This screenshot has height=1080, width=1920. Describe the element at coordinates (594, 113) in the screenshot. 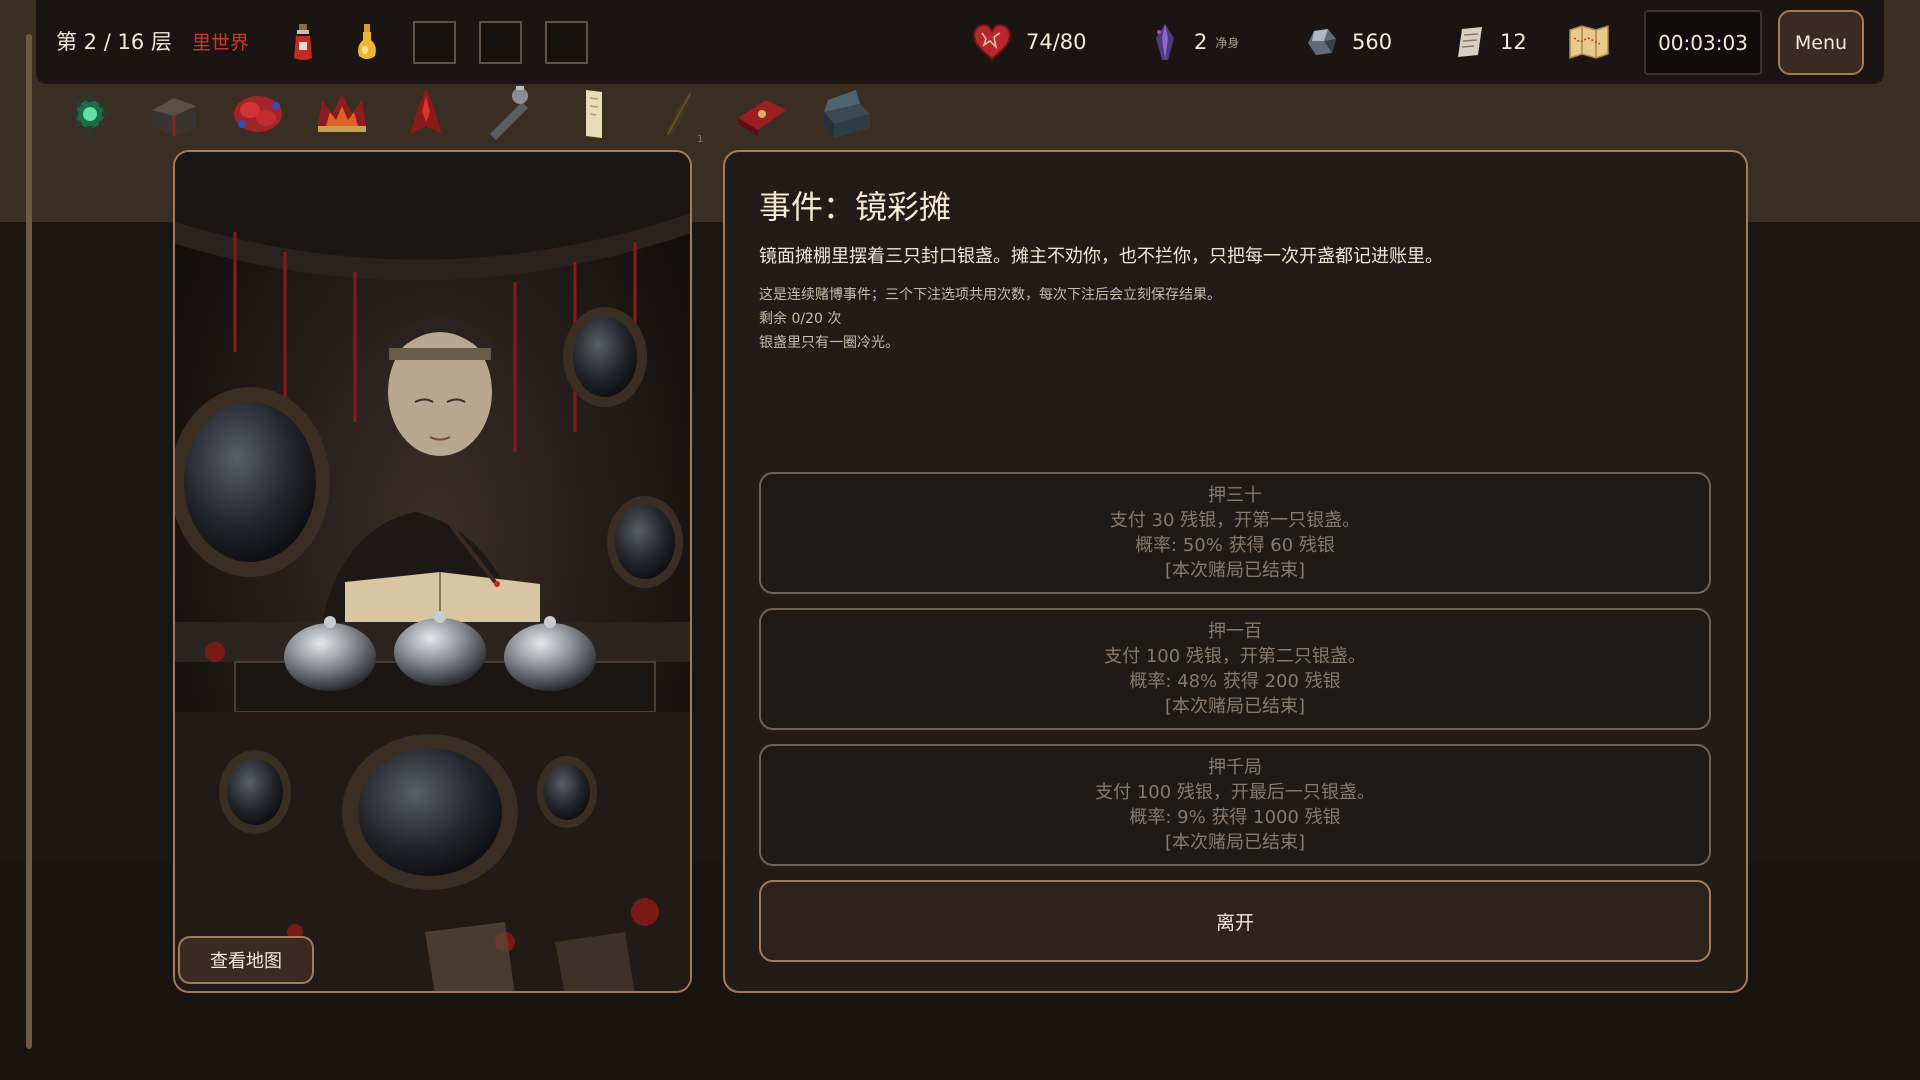

I see `candle-scroll-icon` at that location.